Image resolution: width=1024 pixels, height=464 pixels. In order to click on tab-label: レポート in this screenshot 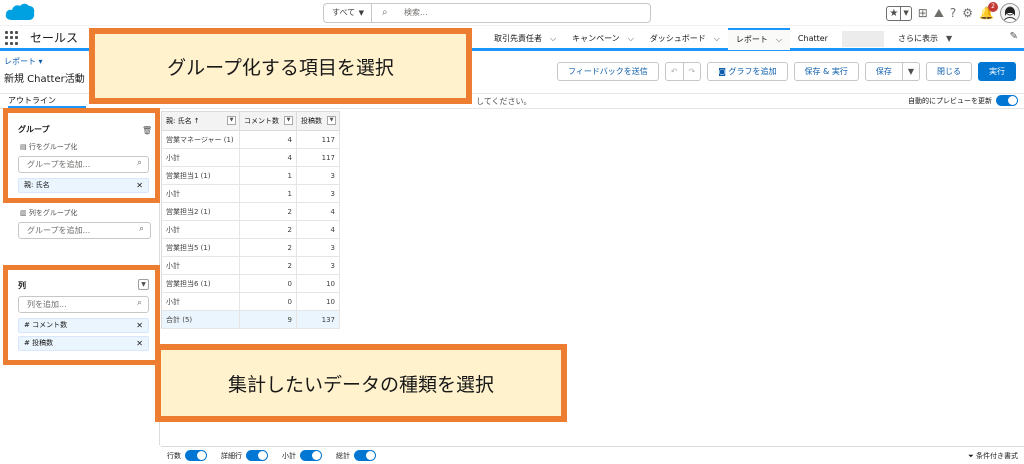, I will do `click(751, 39)`.